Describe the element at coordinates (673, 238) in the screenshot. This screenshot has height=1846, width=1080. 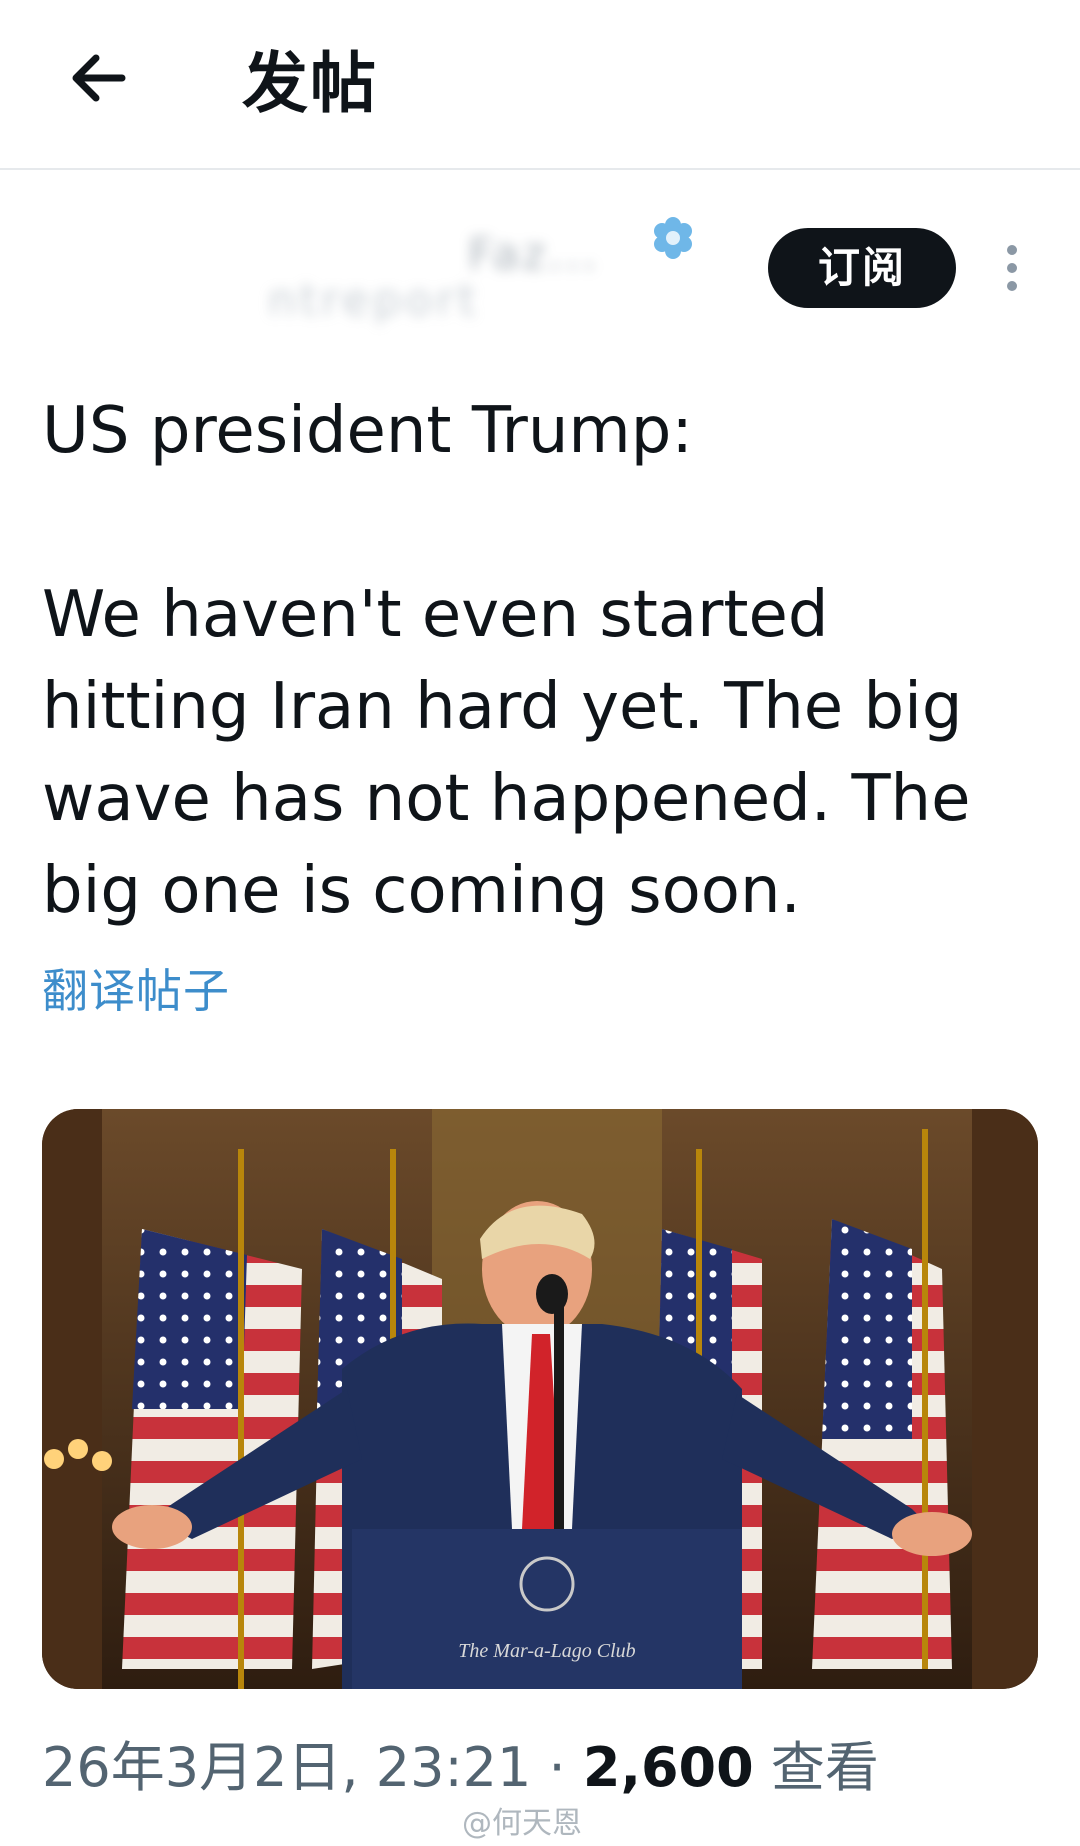
I see `verified-badge-icon` at that location.